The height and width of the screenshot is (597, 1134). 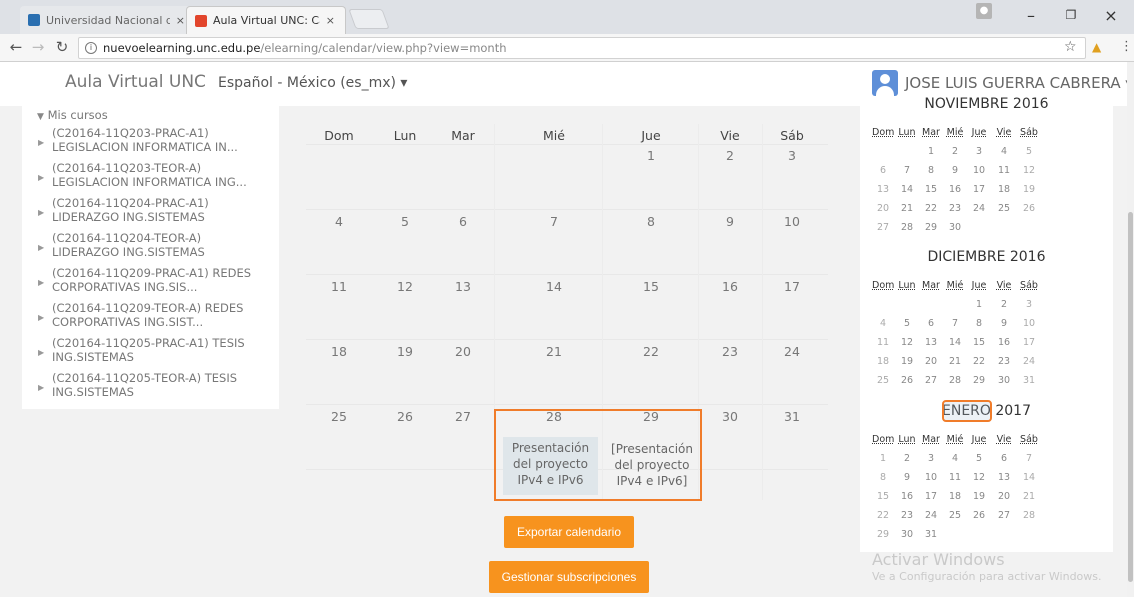 What do you see at coordinates (1130, 329) in the screenshot?
I see `page-scrollbar` at bounding box center [1130, 329].